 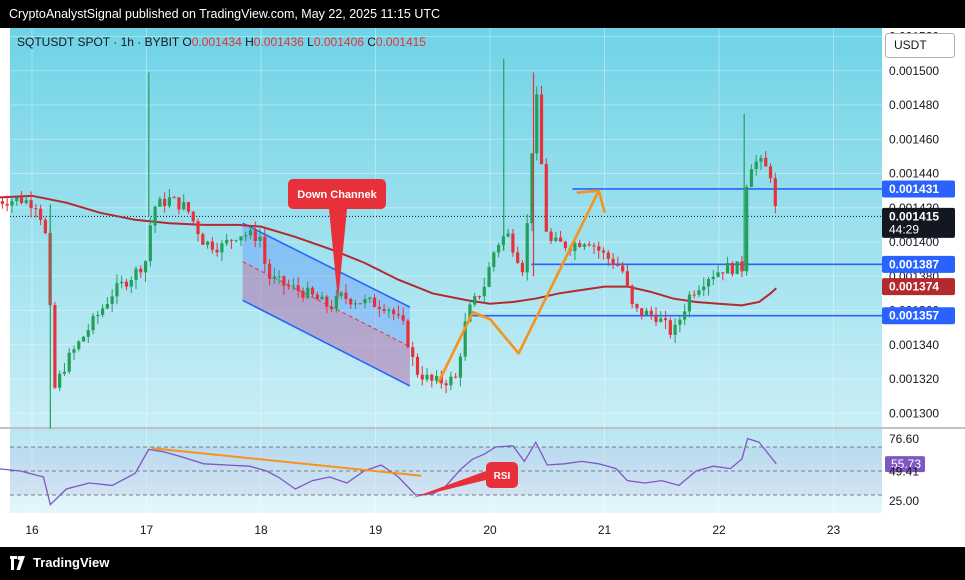 I want to click on price-tick-label: 0.001460, so click(x=914, y=139).